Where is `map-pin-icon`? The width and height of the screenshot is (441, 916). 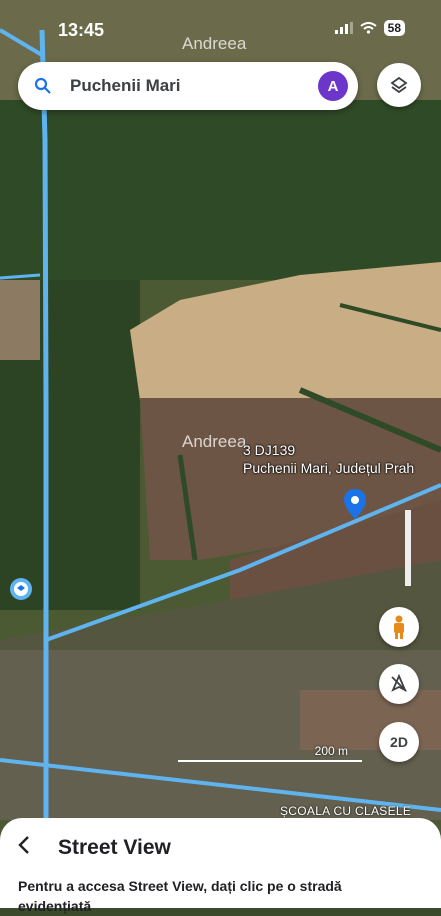
map-pin-icon is located at coordinates (355, 504).